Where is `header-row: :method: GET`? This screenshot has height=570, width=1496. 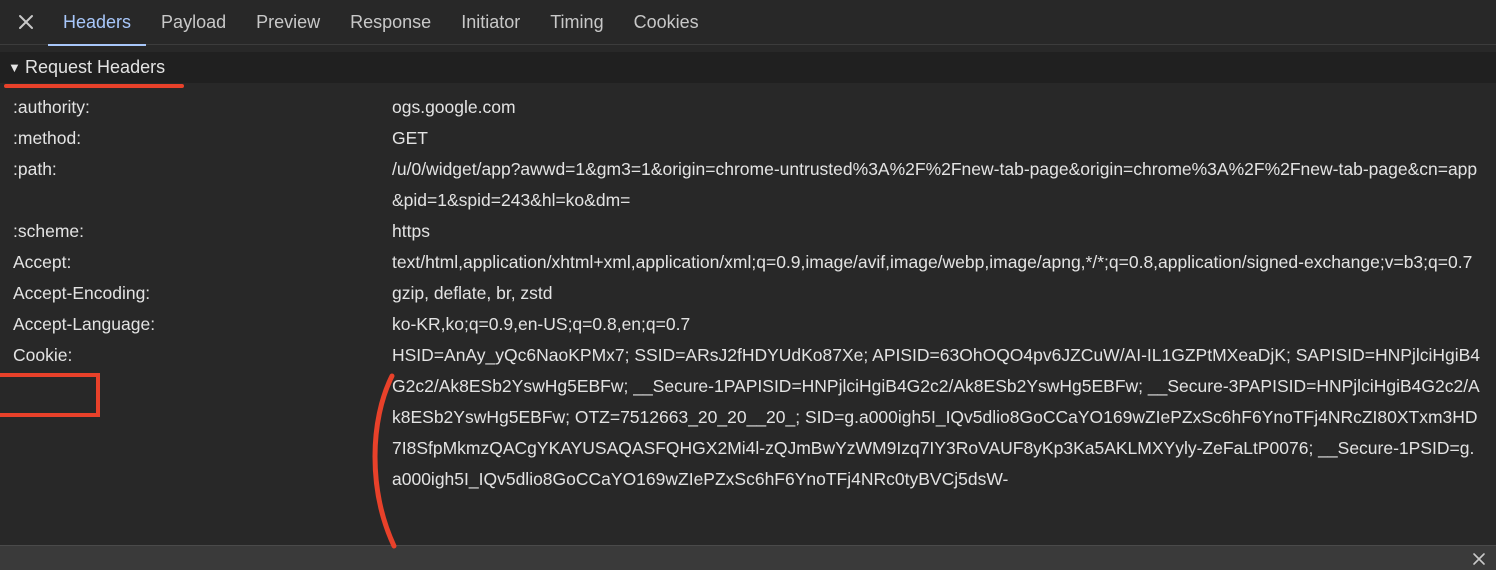 header-row: :method: GET is located at coordinates (748, 138).